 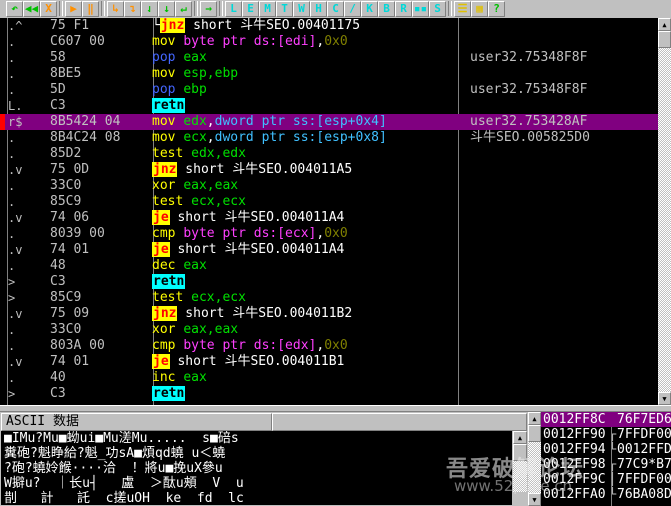 What do you see at coordinates (496, 8) in the screenshot?
I see `help-button: ?` at bounding box center [496, 8].